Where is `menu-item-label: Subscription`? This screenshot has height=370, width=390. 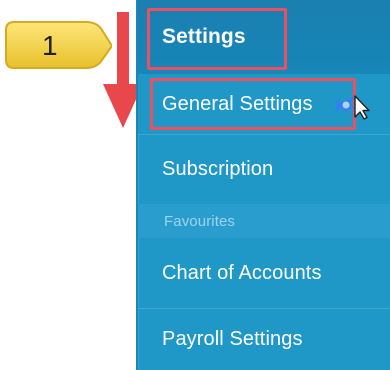 menu-item-label: Subscription is located at coordinates (218, 168).